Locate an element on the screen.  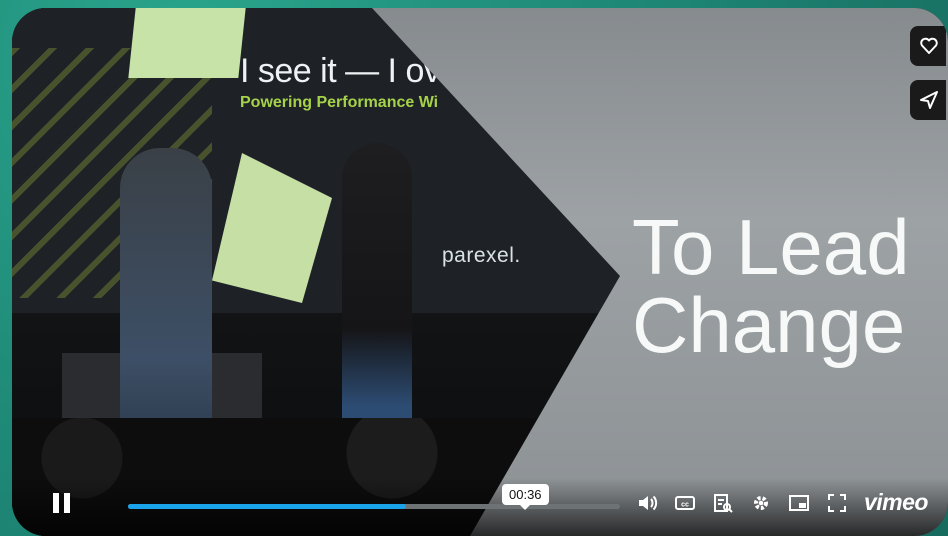
progress-bar: 00:36 is located at coordinates (374, 497).